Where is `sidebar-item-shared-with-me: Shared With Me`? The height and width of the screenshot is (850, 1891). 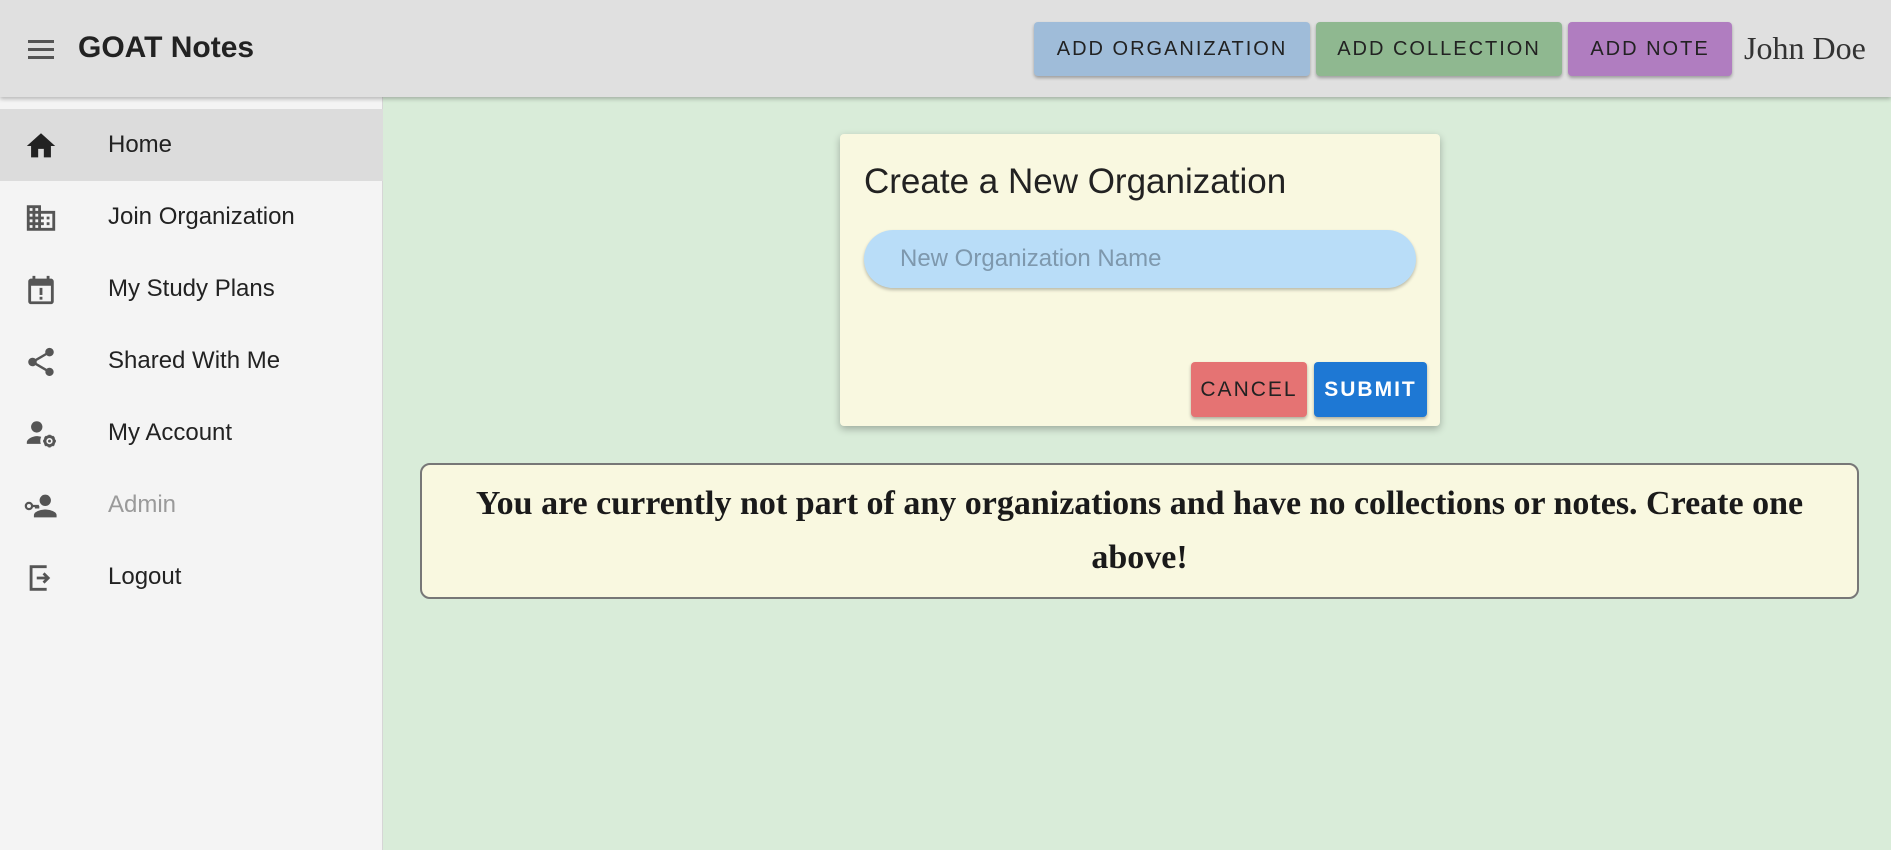
sidebar-item-shared-with-me: Shared With Me is located at coordinates (191, 361).